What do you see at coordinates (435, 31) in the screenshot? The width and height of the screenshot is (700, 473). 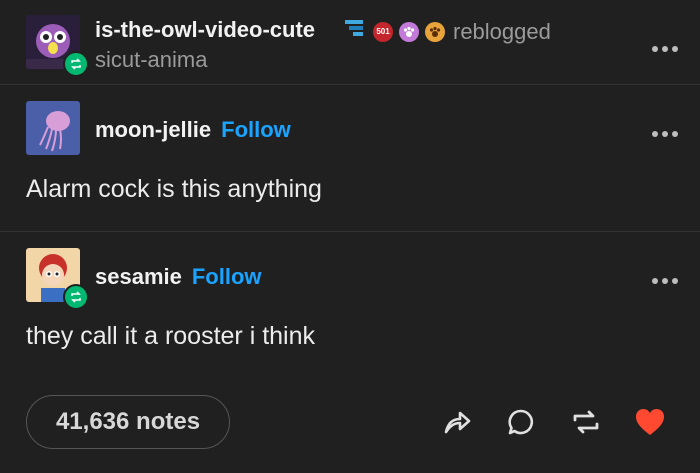 I see `paw-orange-badge-icon` at bounding box center [435, 31].